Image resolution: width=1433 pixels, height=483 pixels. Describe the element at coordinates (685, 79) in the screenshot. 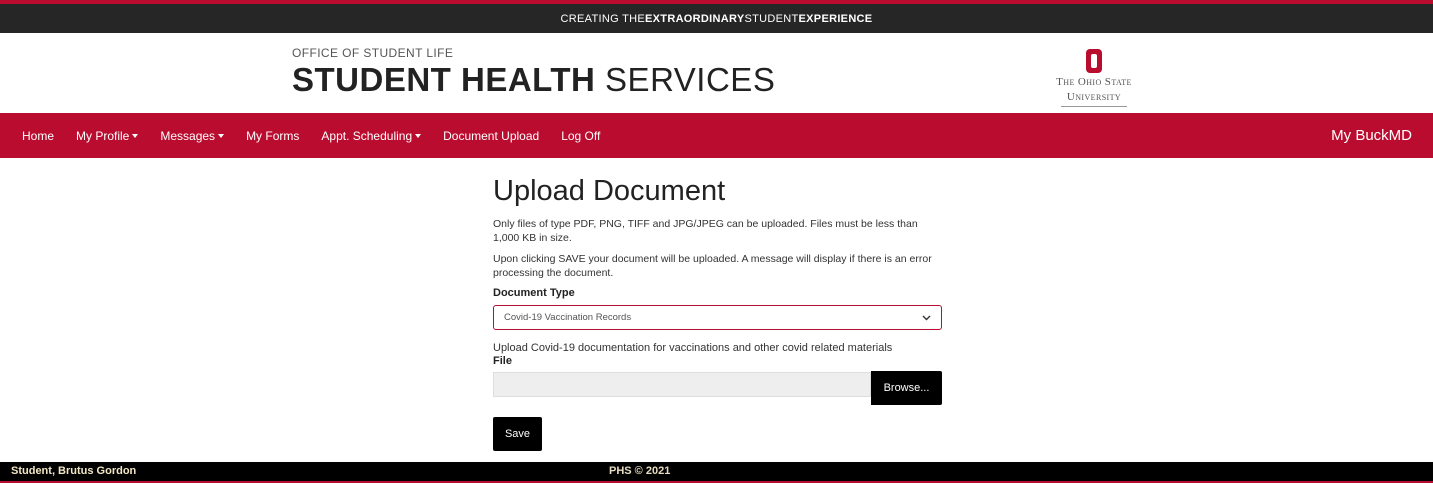

I see `brand-title-light: SERVICES` at that location.